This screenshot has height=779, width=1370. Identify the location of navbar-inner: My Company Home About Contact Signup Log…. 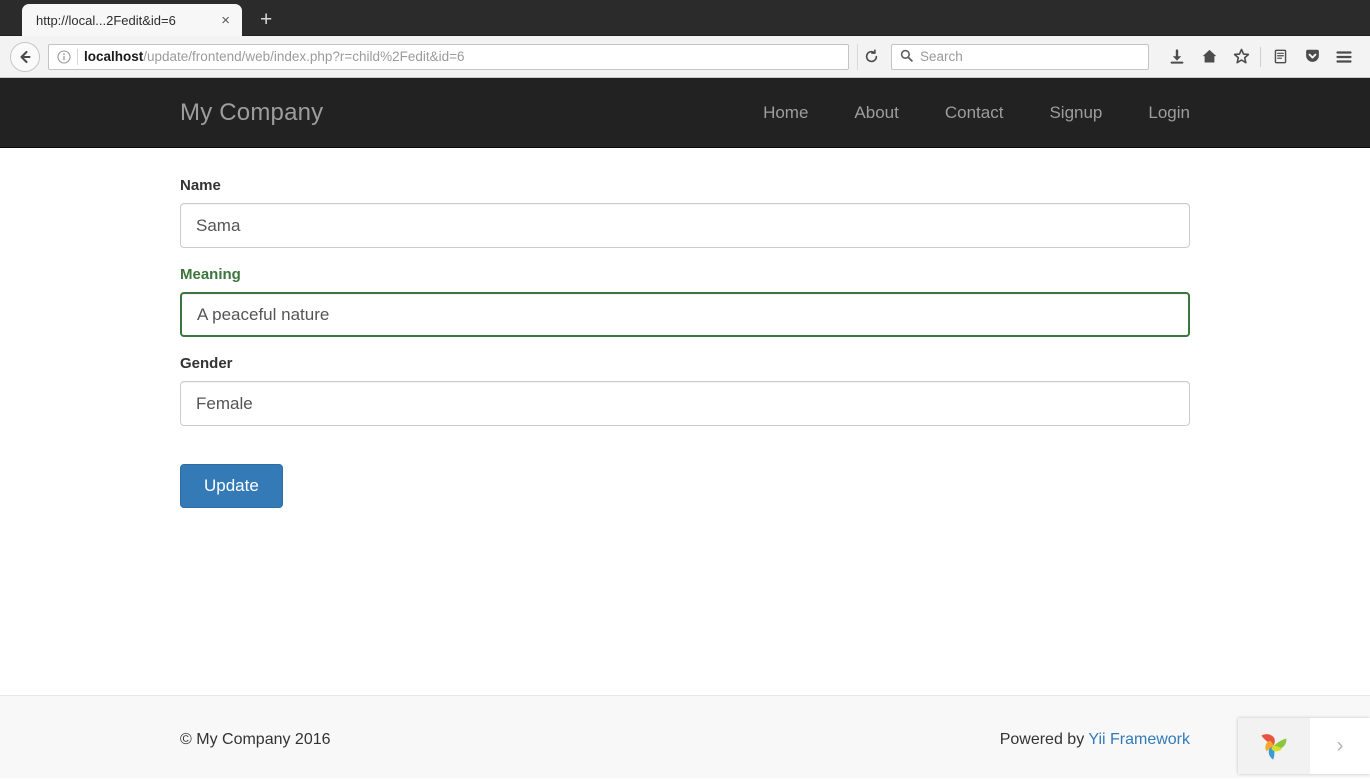
(685, 112).